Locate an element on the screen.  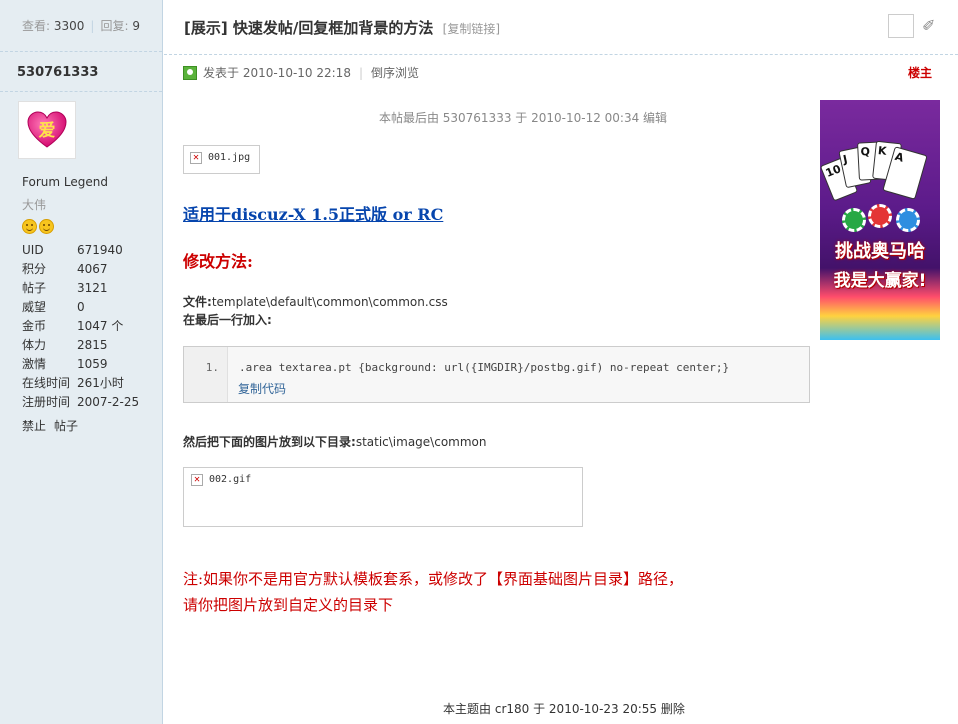
floor-label: 楼主 is located at coordinates (919, 73).